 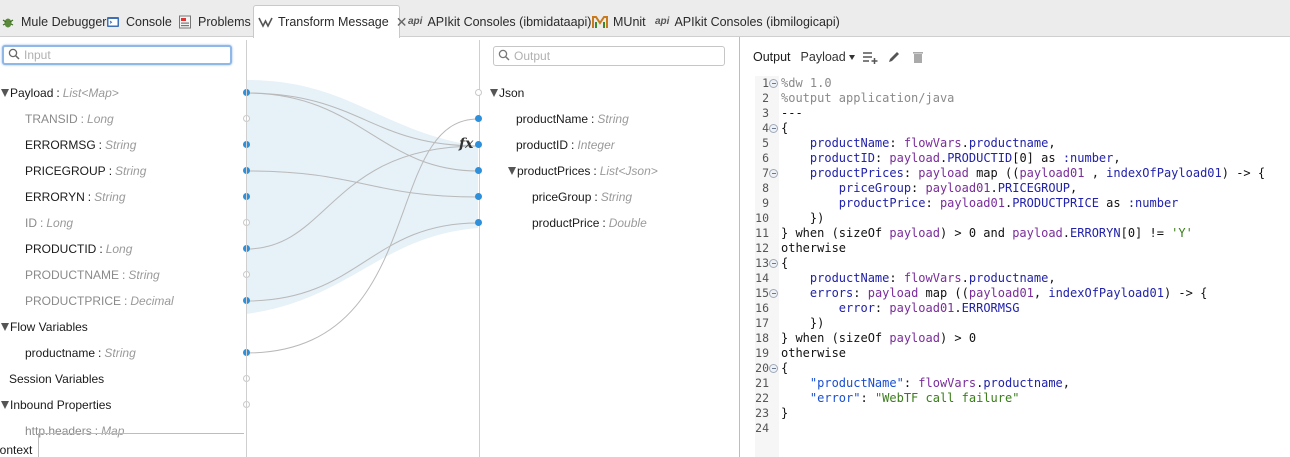 What do you see at coordinates (1022, 278) in the screenshot?
I see `code-line: 14 productName: flowVars.productname,` at bounding box center [1022, 278].